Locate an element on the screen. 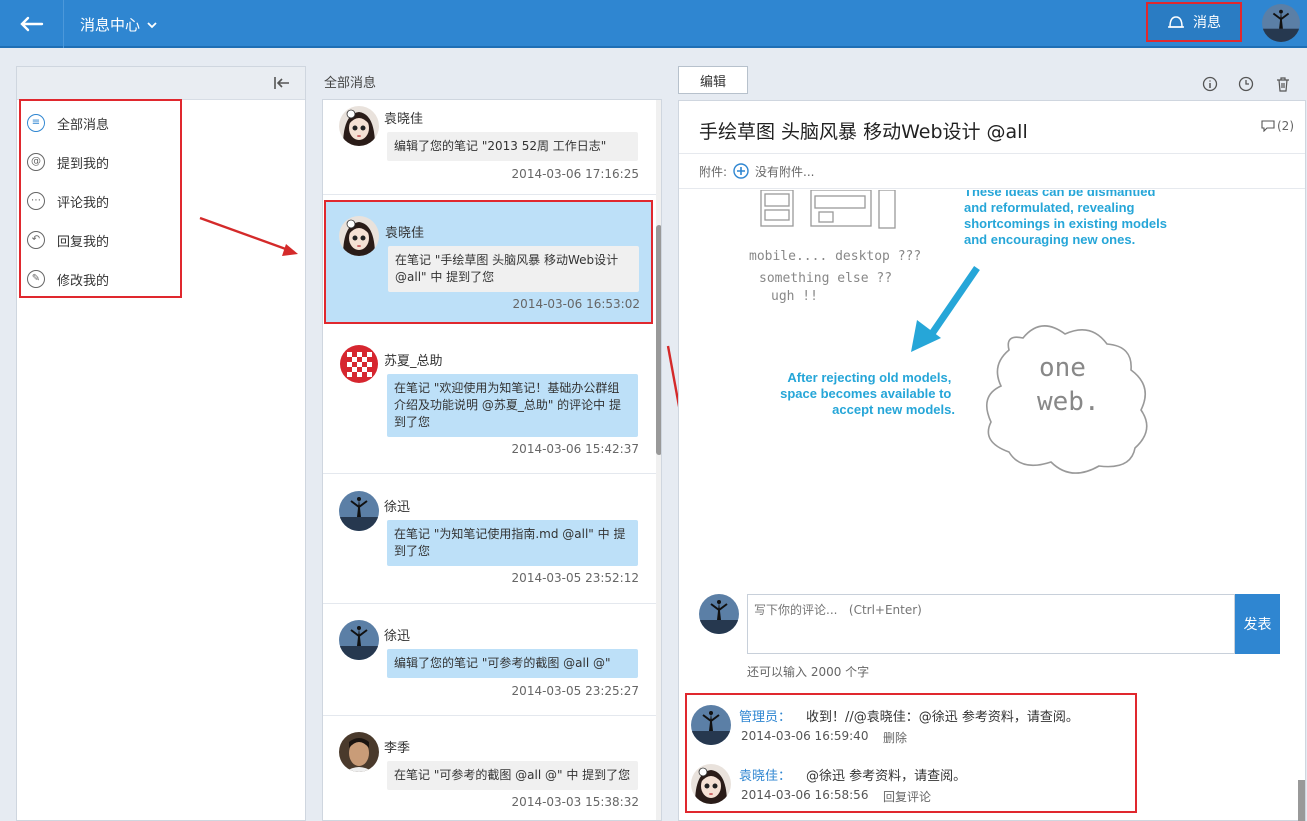 This screenshot has height=821, width=1307. comment-count-button: (2) is located at coordinates (1277, 126).